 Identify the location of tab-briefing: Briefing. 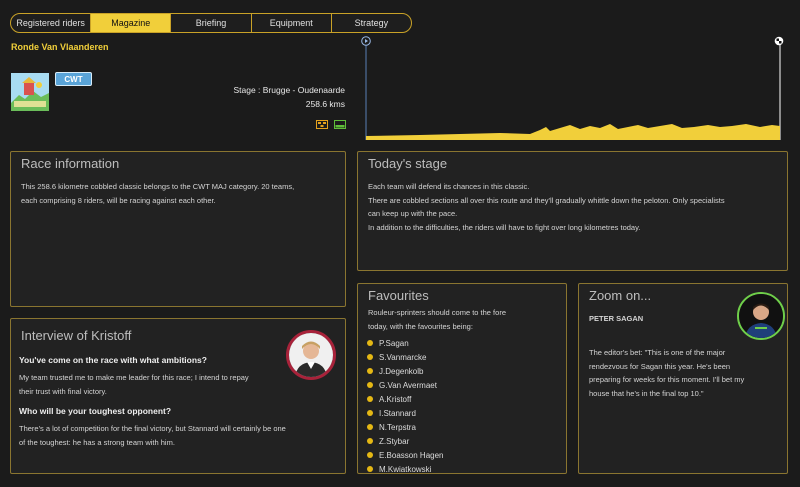
(210, 23).